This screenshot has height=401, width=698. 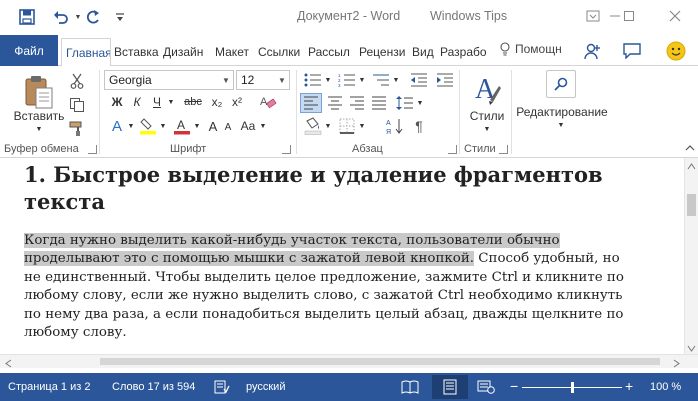 I want to click on tab-insert: Вставка, so click(x=135, y=52).